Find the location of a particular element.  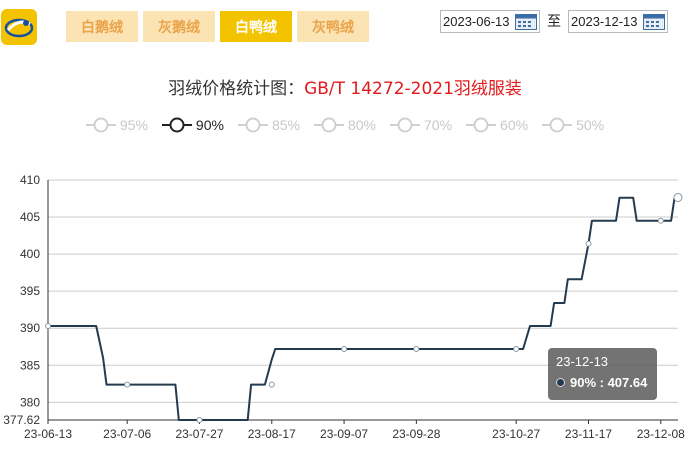

y-tick-label: 377.62 is located at coordinates (21, 420).